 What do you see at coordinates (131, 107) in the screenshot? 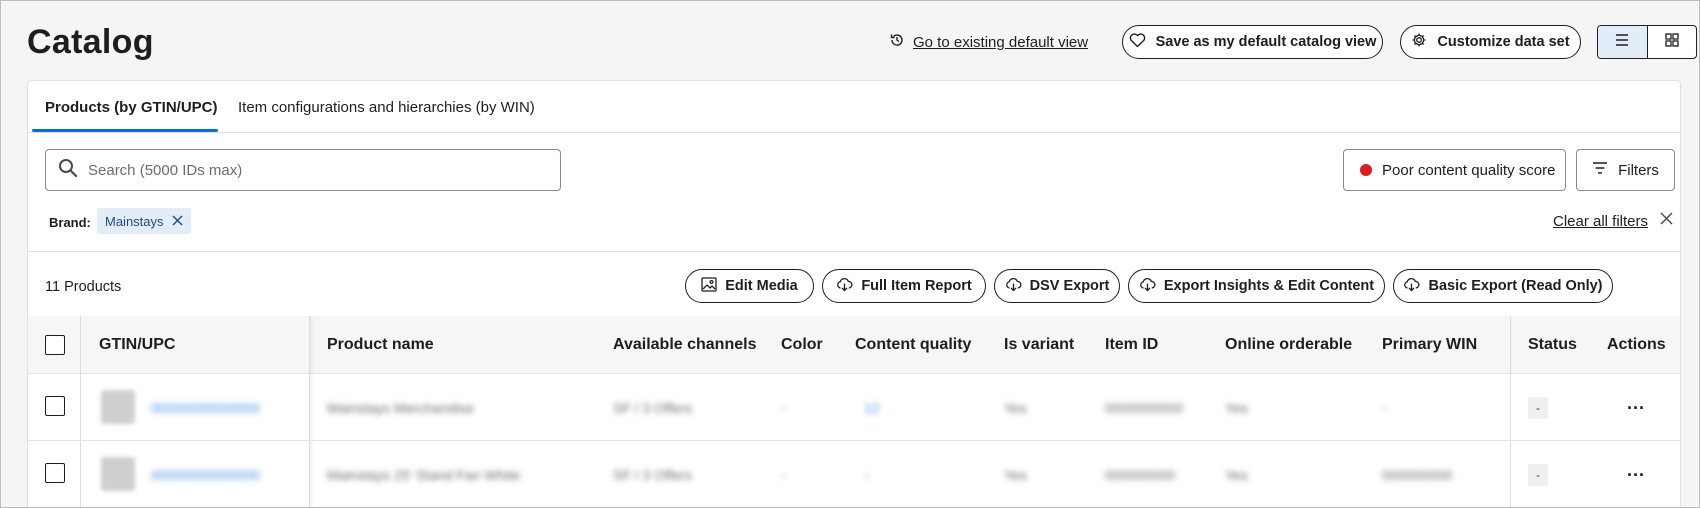
I see `tab-products-by-gtin: Products (by GTIN/UPC)` at bounding box center [131, 107].